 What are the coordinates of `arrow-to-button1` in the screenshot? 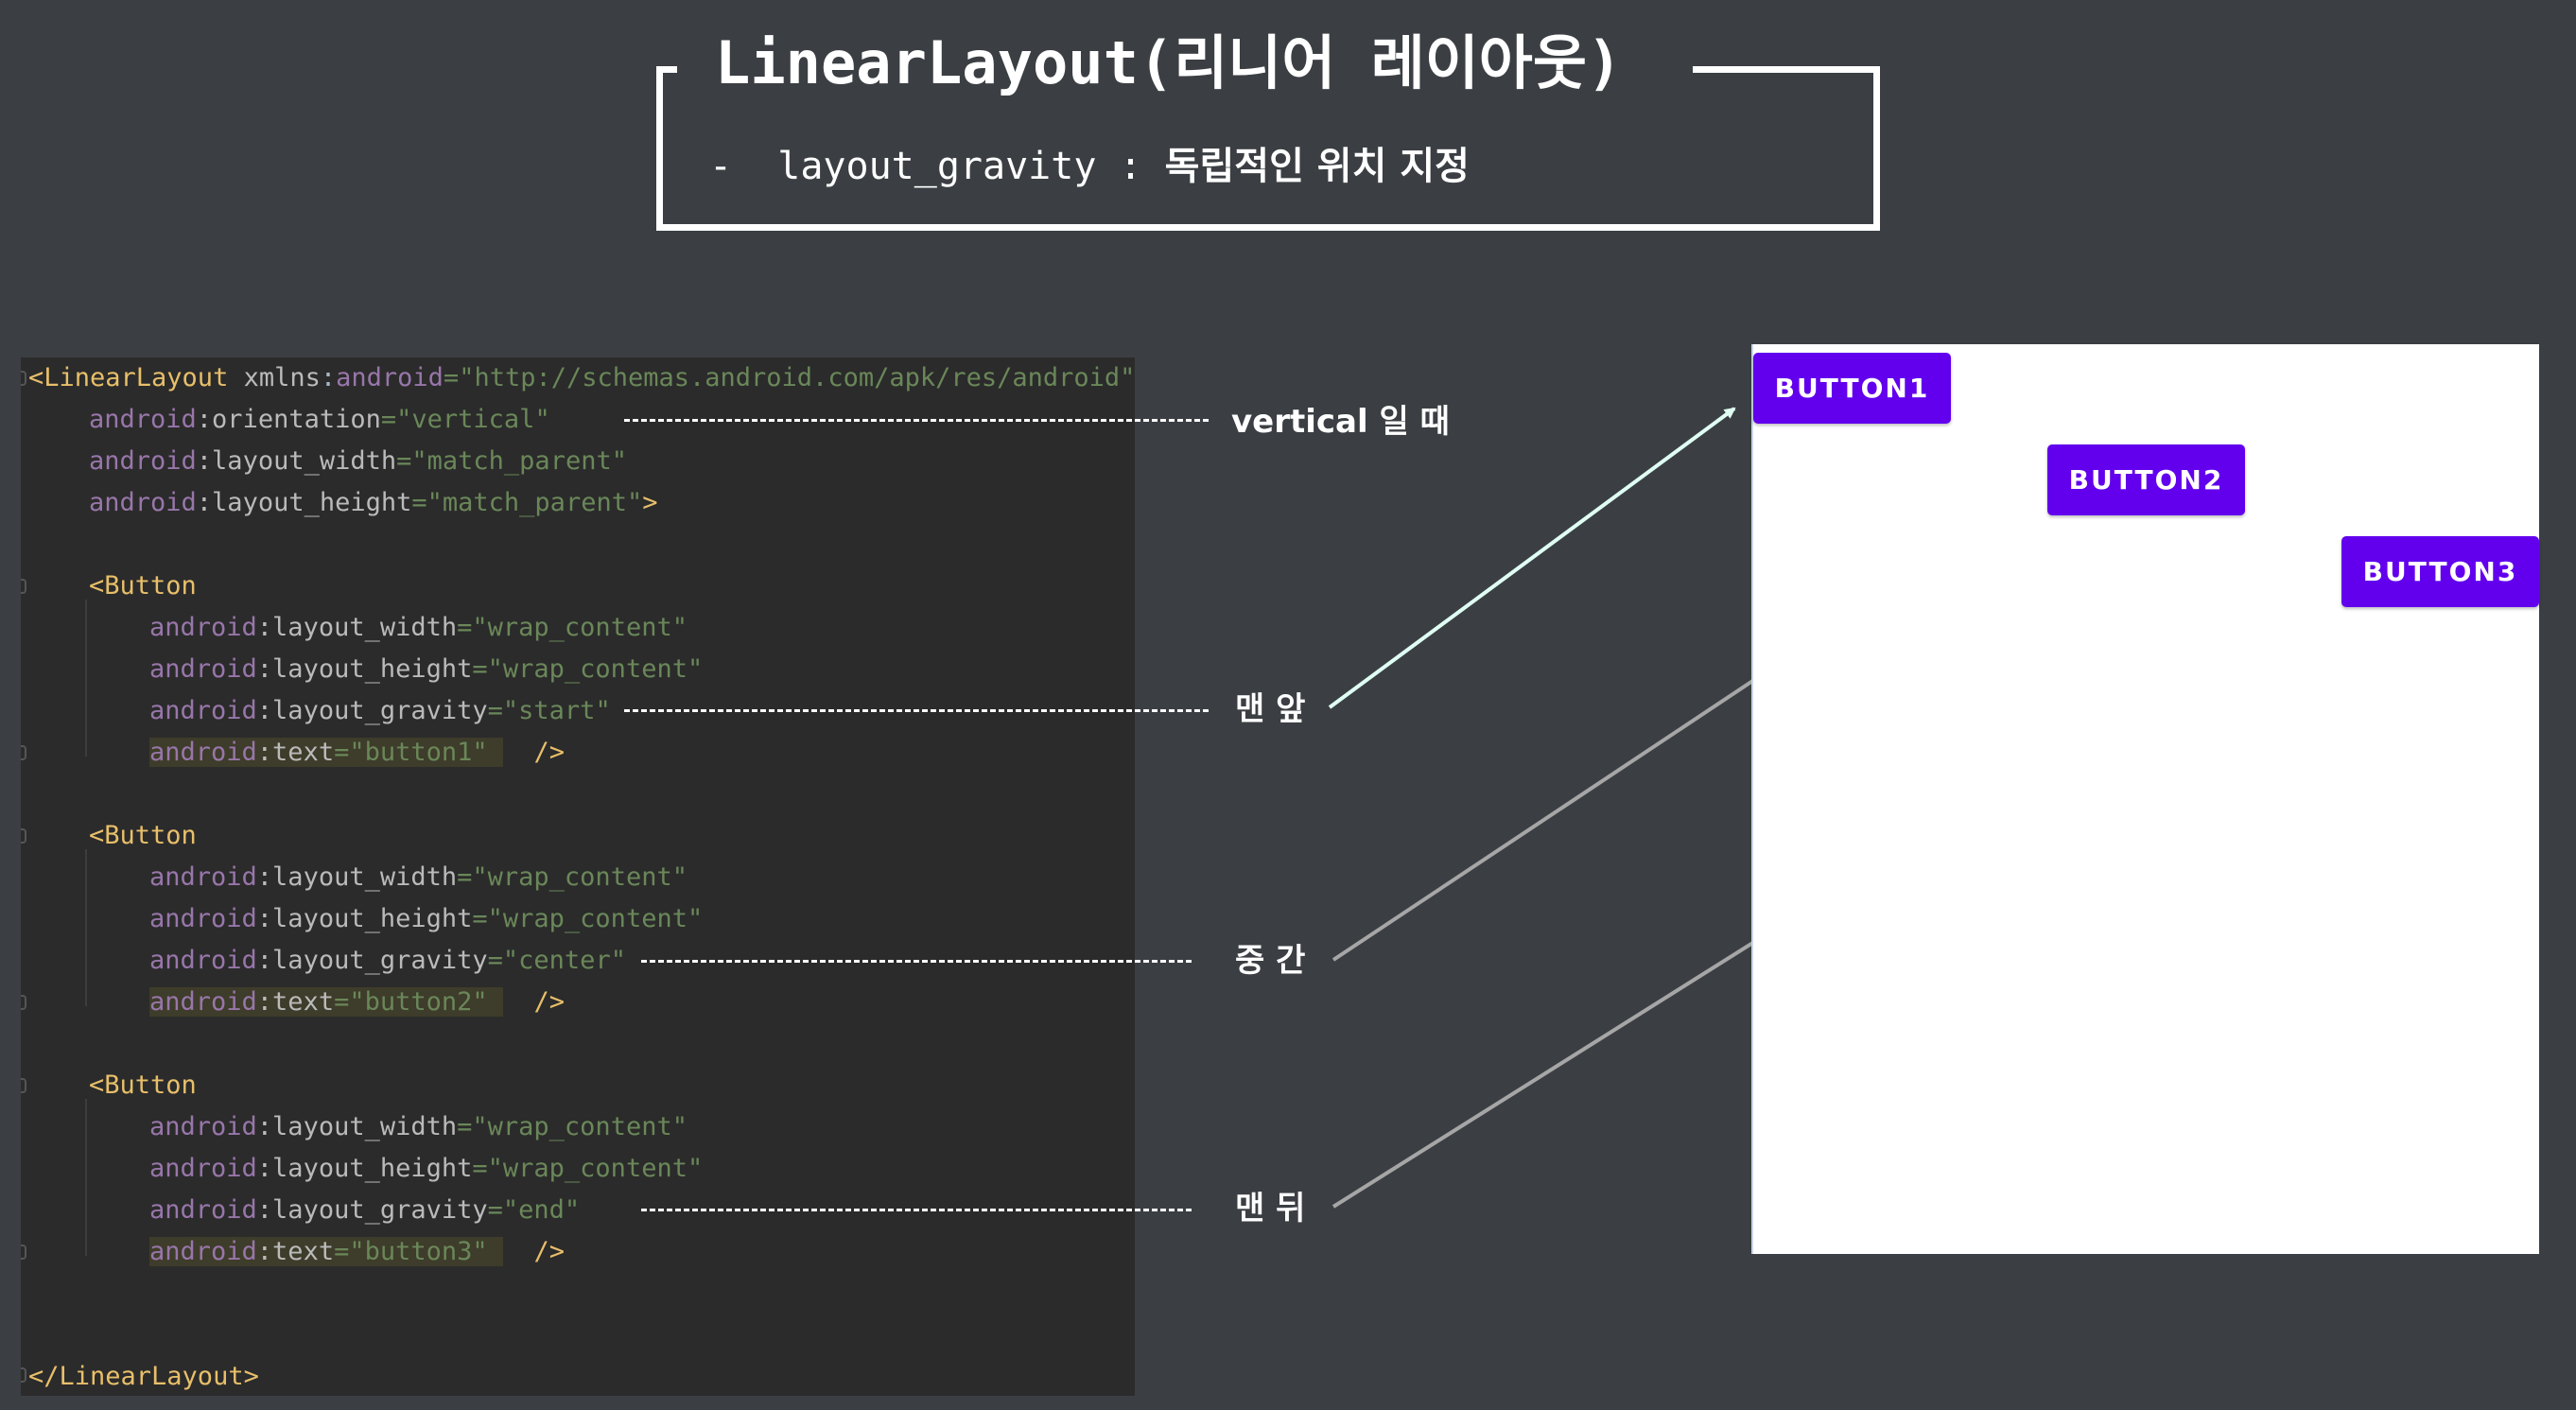 It's located at (1532, 558).